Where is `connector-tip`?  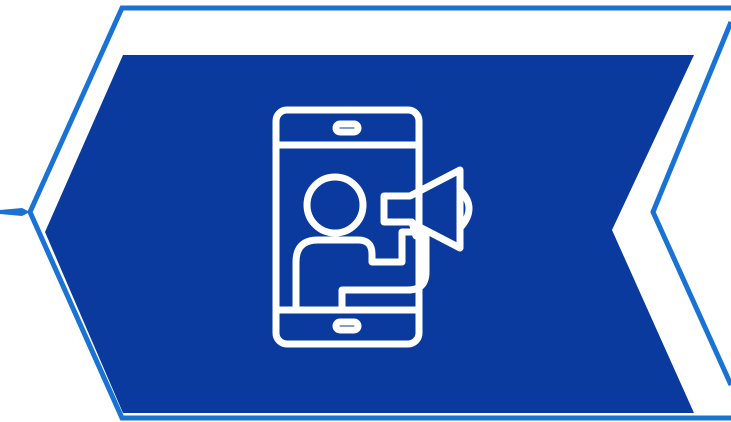 connector-tip is located at coordinates (15, 212).